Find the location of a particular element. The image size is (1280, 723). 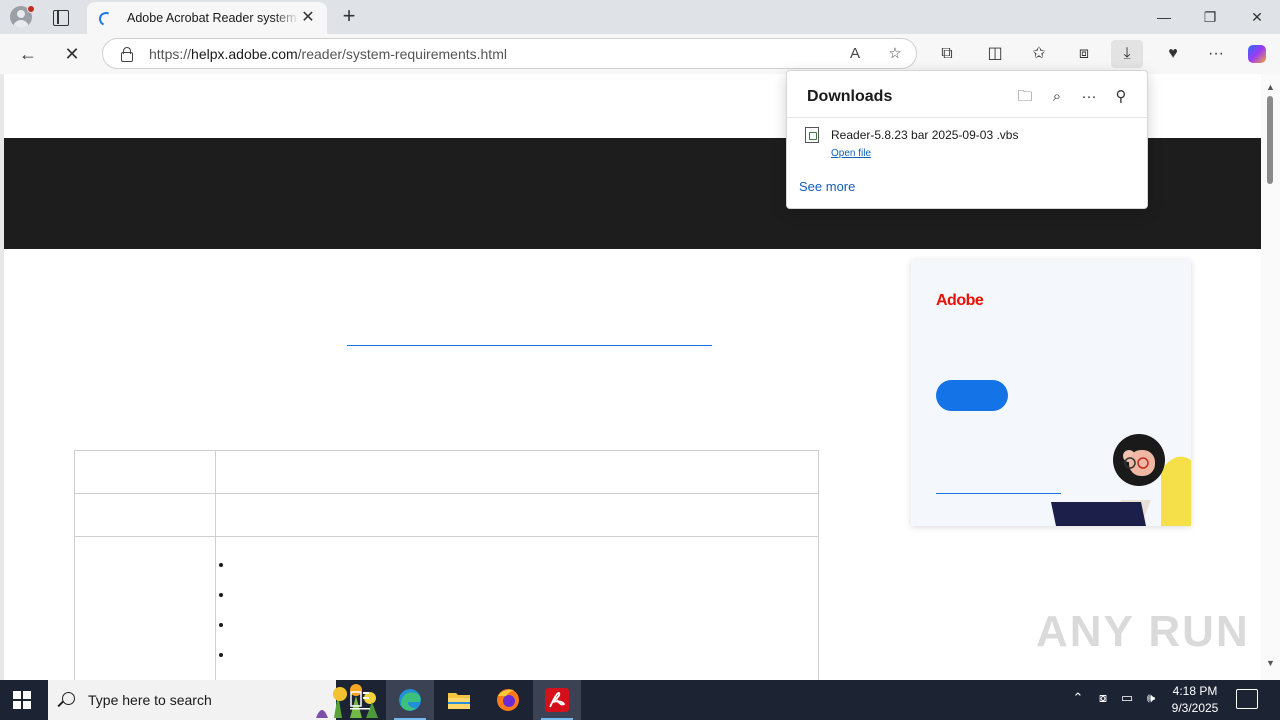

acrobat-reader-taskbar-icon is located at coordinates (557, 700).